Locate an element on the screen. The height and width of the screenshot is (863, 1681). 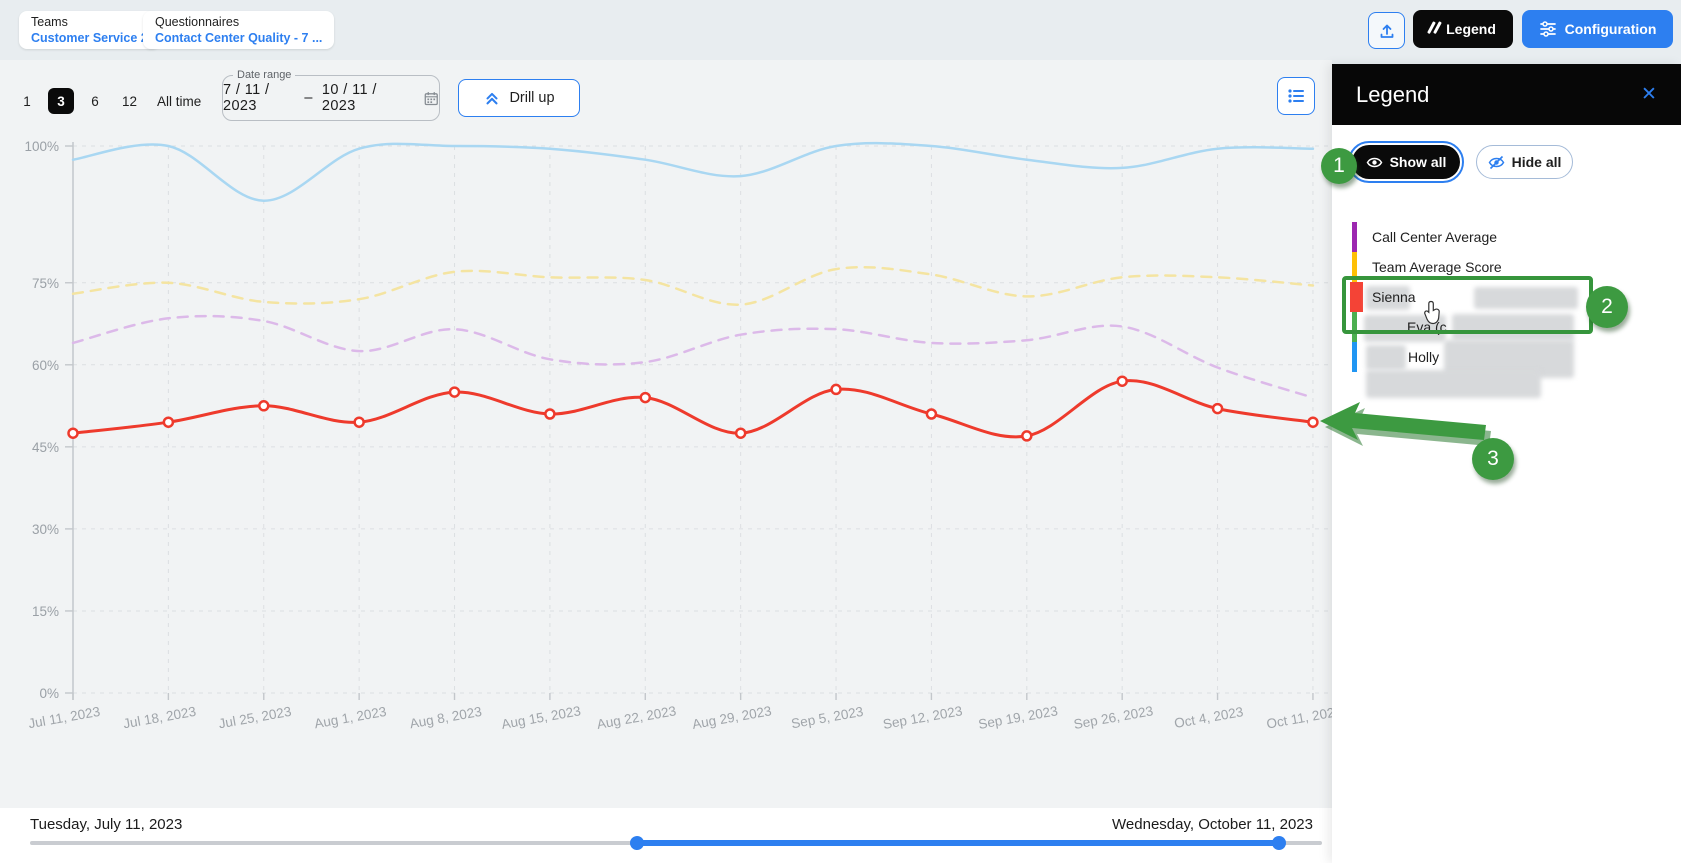
svg-text: Aug 8, 2023 is located at coordinates (446, 717).